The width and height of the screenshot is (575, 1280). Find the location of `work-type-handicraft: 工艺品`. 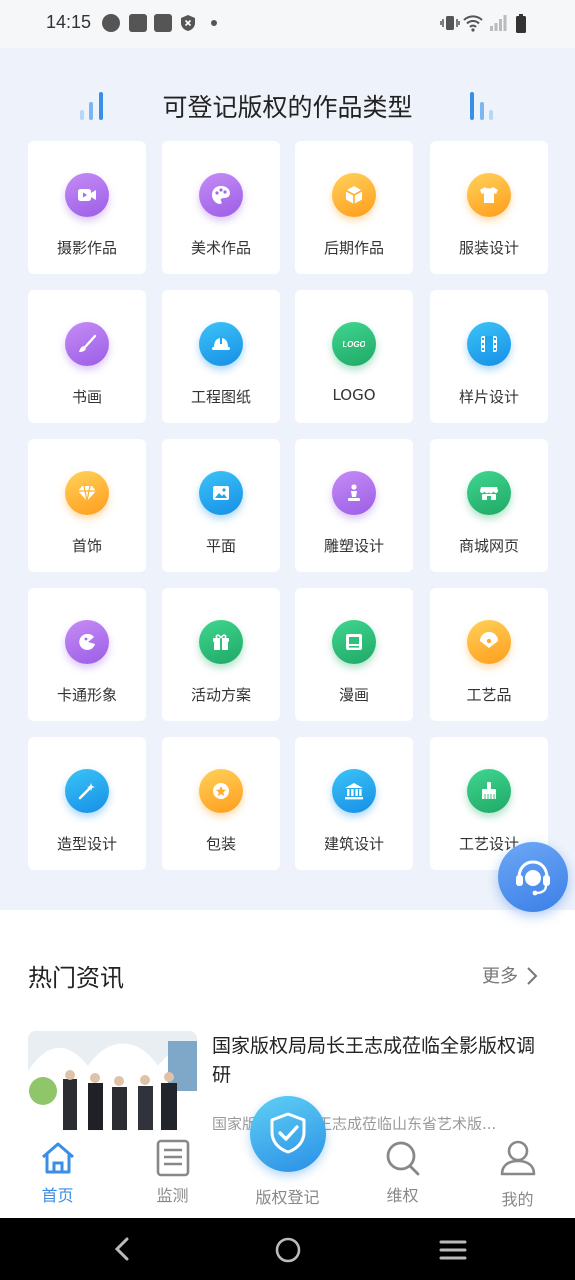

work-type-handicraft: 工艺品 is located at coordinates (489, 654).